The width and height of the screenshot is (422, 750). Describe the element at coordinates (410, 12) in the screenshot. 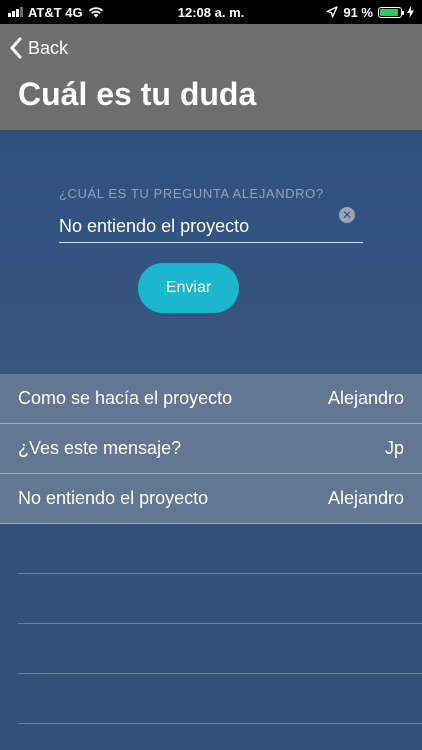

I see `charging-bolt-icon` at that location.